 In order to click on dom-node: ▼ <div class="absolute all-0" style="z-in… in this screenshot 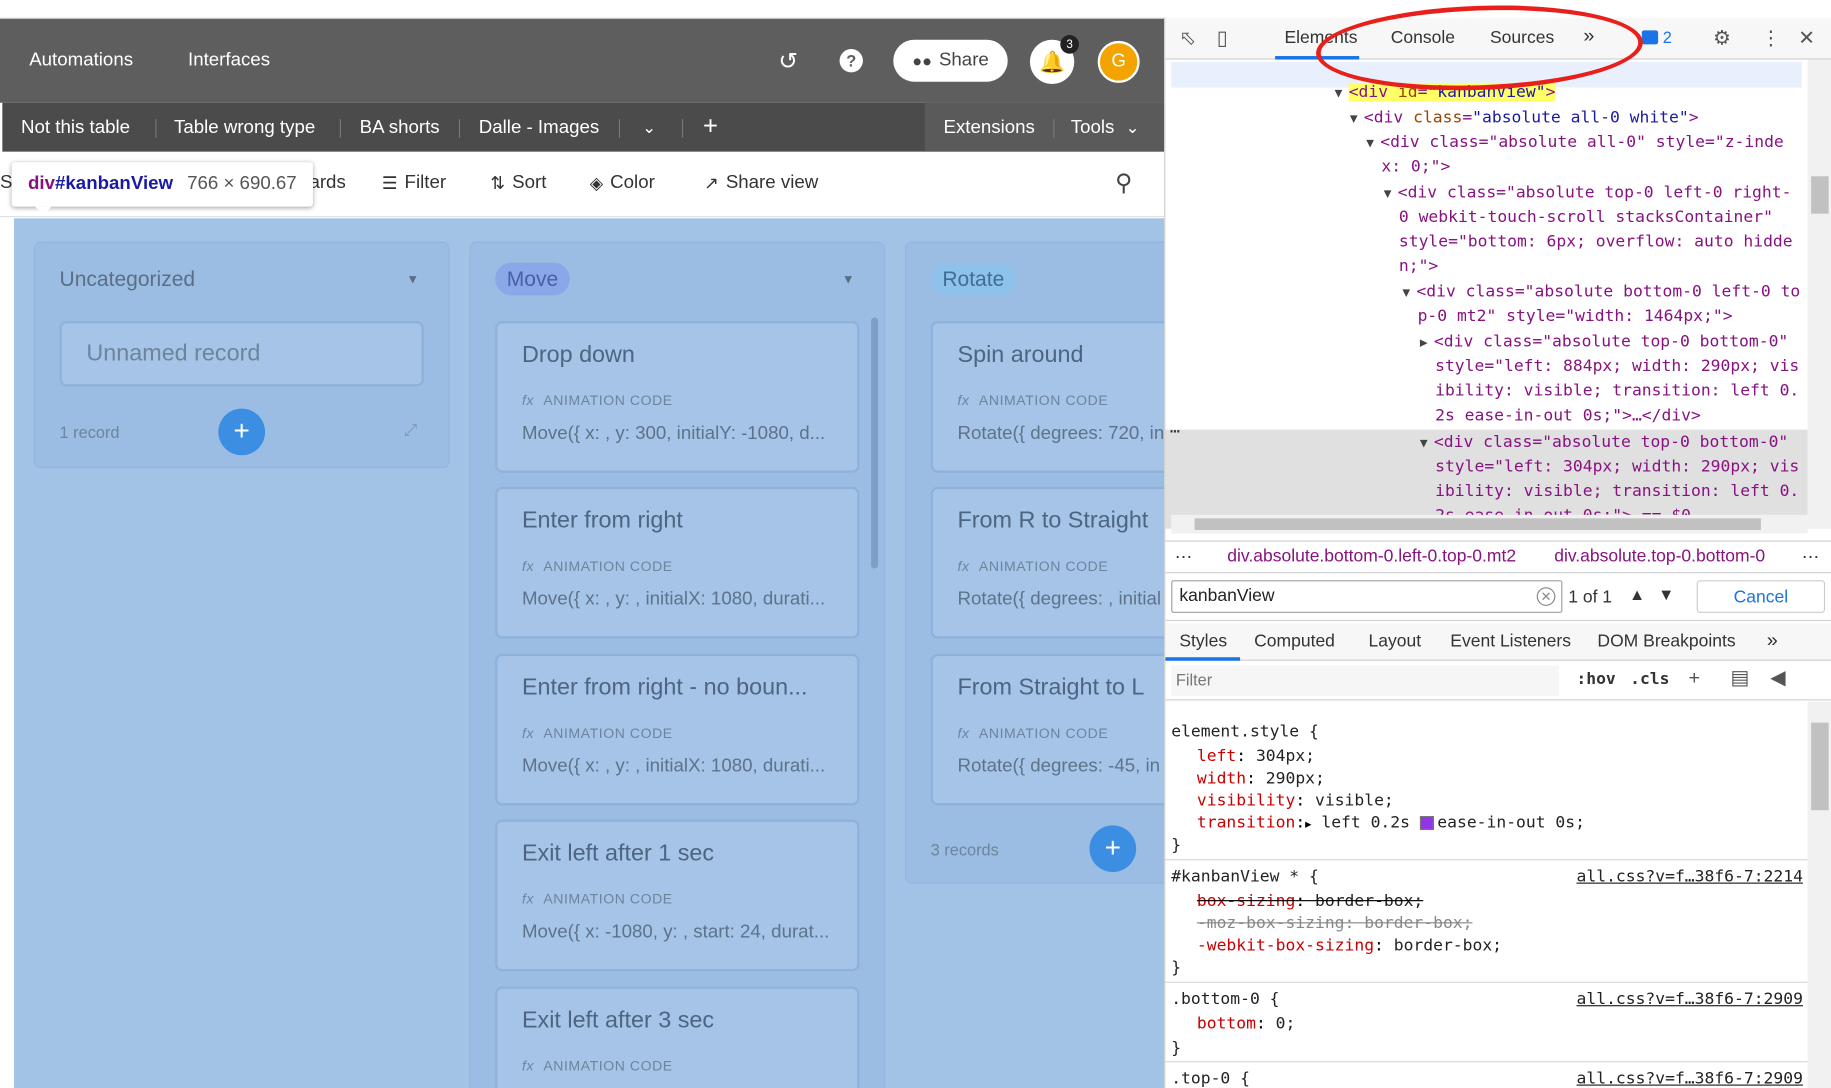, I will do `click(1575, 143)`.